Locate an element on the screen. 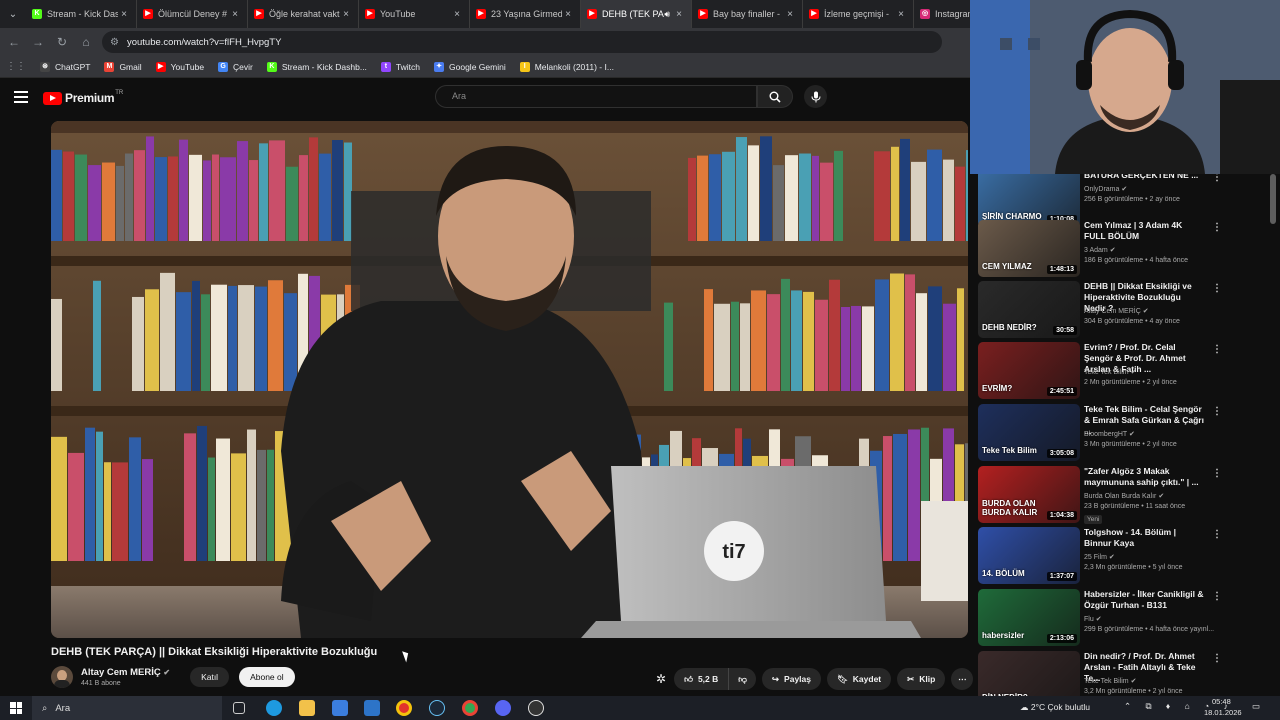  obs-icon is located at coordinates (536, 708).